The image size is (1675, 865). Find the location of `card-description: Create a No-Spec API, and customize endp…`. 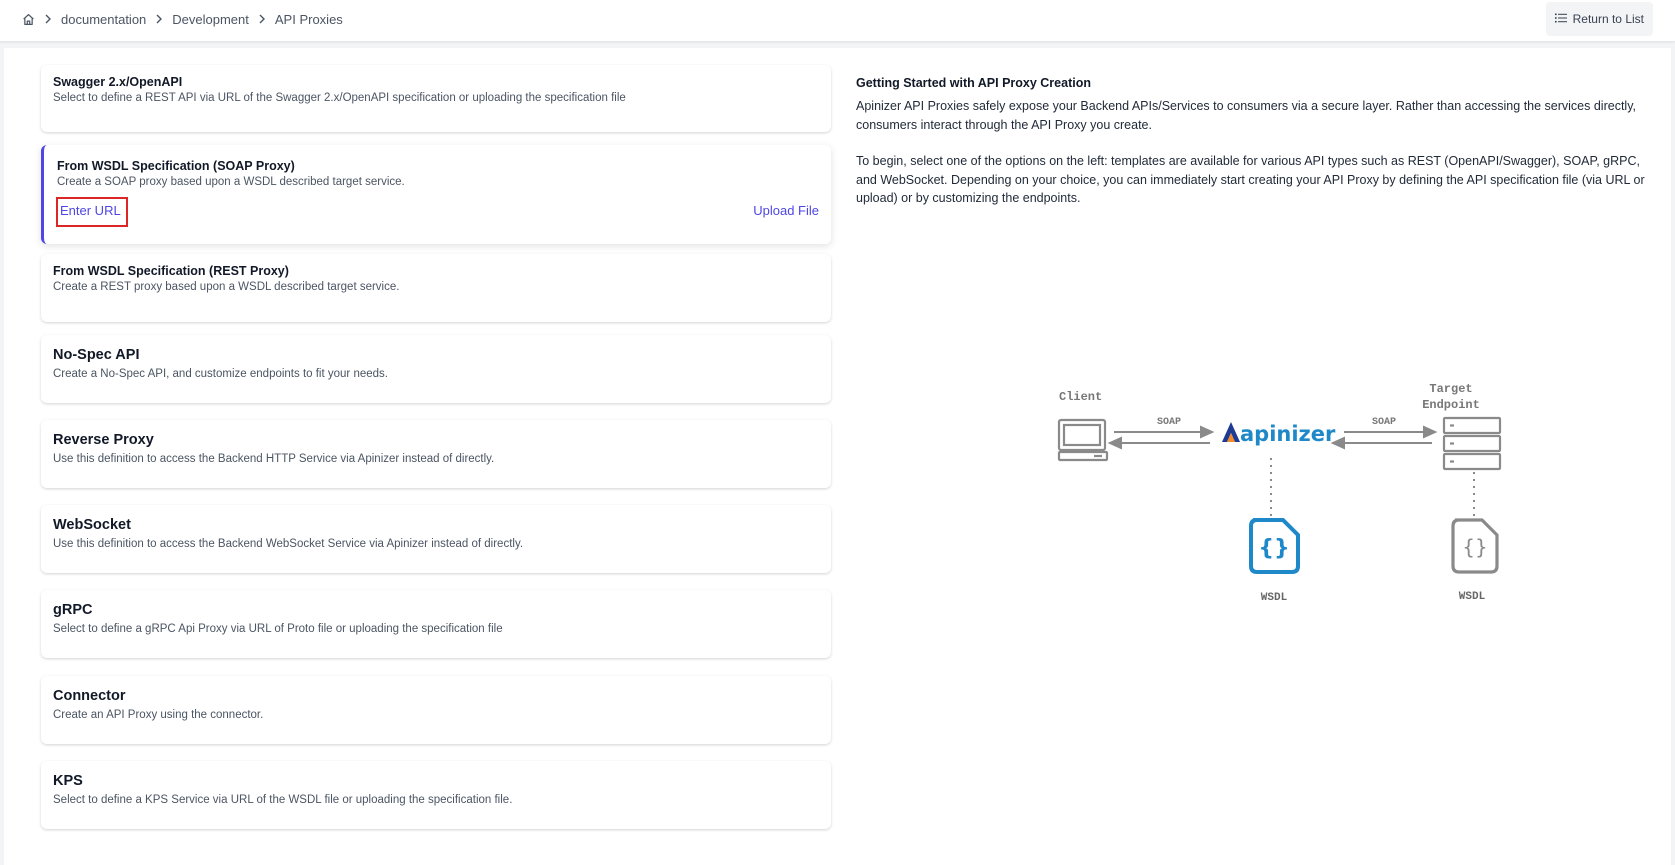

card-description: Create a No-Spec API, and customize endp… is located at coordinates (220, 374).